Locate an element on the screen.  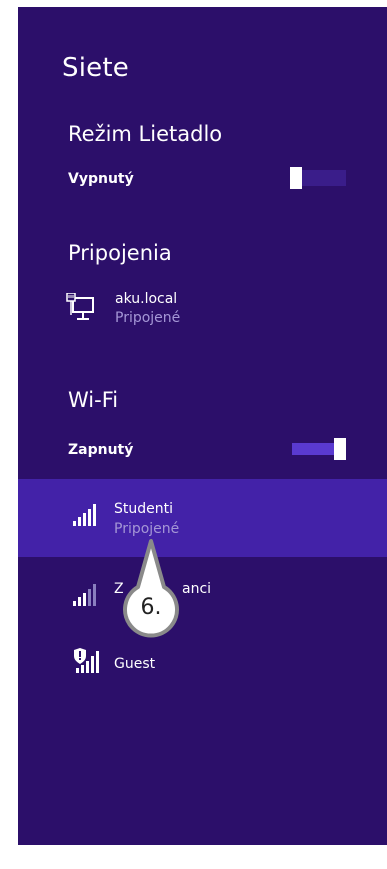
wifi-network-guest: Guest is located at coordinates (202, 667).